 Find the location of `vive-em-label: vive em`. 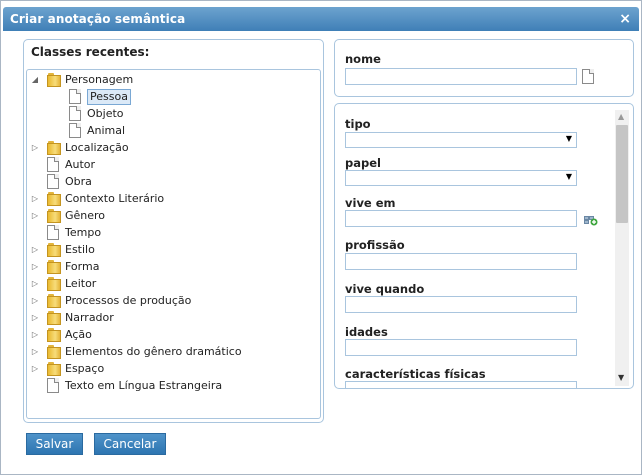

vive-em-label: vive em is located at coordinates (370, 203).